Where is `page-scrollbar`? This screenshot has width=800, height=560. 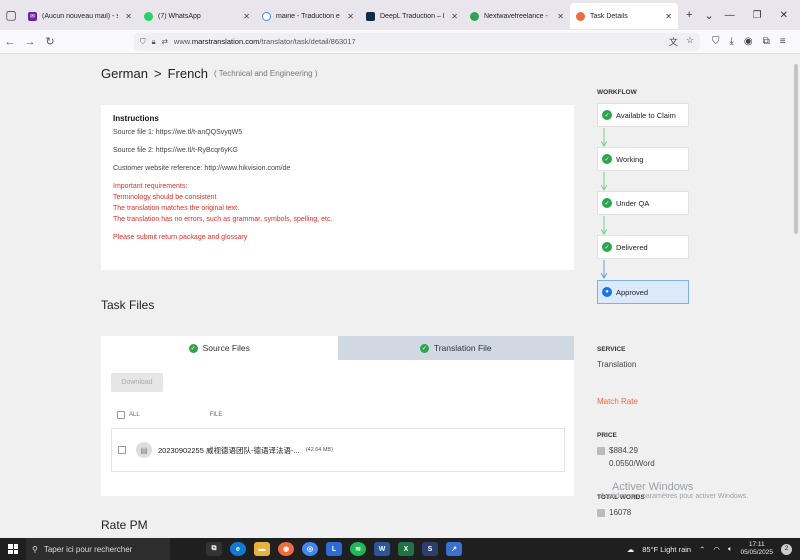
page-scrollbar is located at coordinates (796, 296).